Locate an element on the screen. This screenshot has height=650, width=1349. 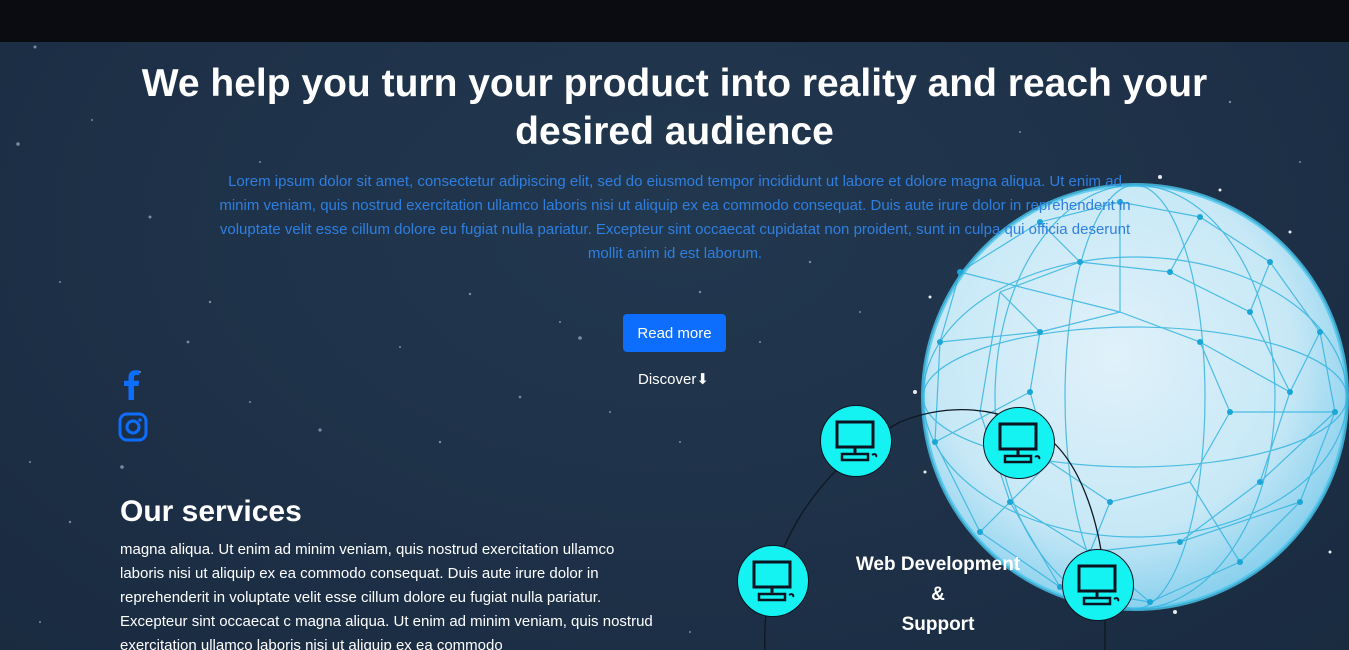
service-label-line1: Web Development is located at coordinates (938, 564).